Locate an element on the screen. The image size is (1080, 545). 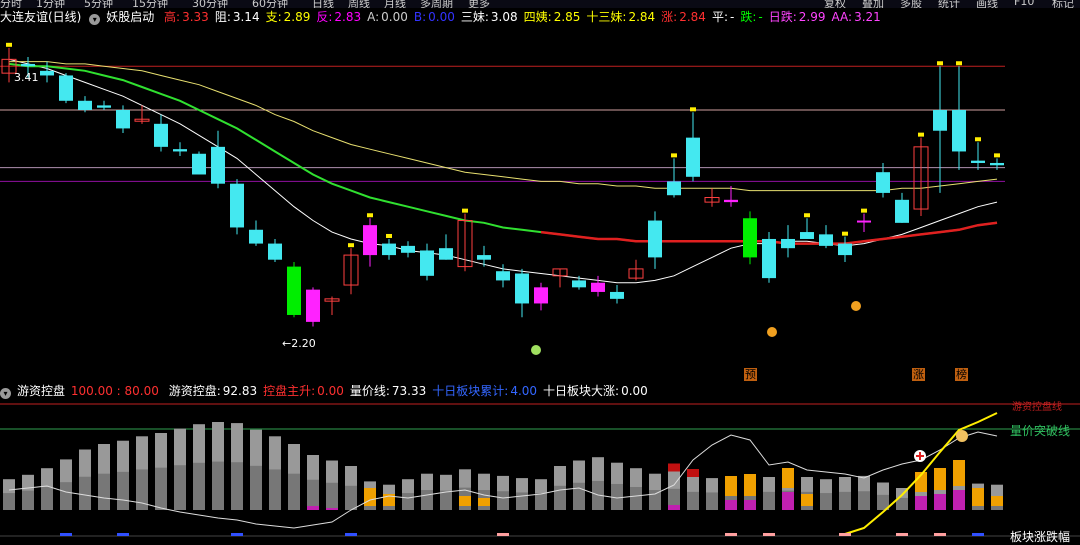
header-item-label: 三妹: is located at coordinates (474, 17).